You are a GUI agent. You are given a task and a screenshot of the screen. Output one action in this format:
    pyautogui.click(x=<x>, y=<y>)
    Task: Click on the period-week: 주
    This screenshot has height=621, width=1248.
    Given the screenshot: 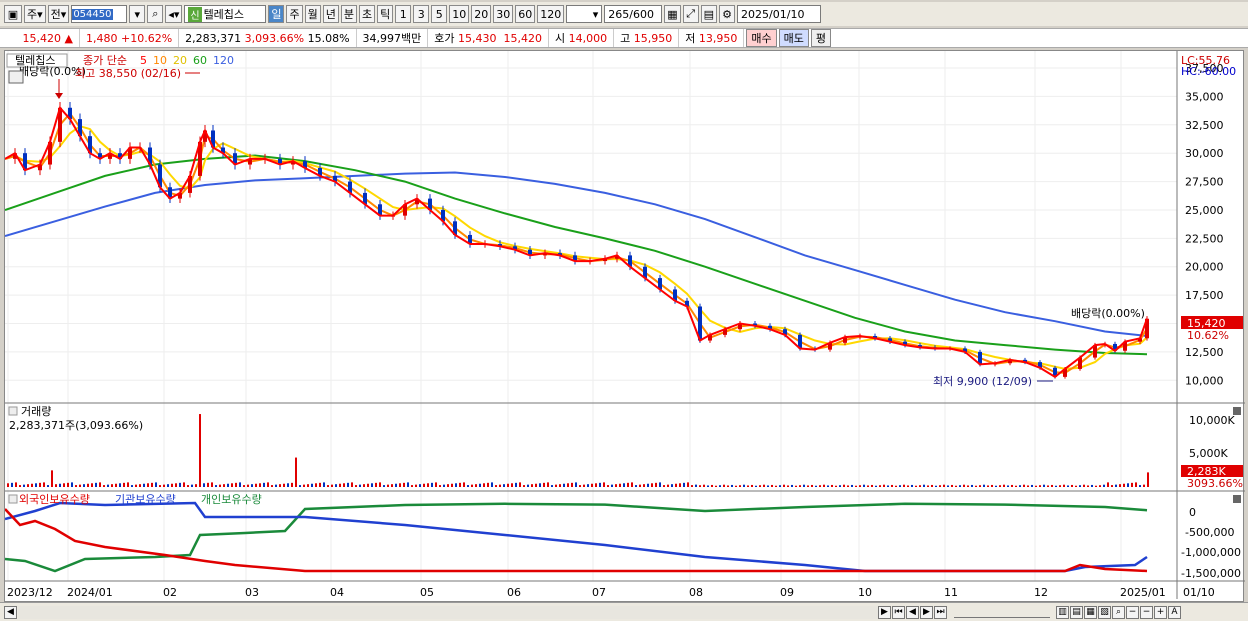 What is the action you would take?
    pyautogui.click(x=294, y=14)
    